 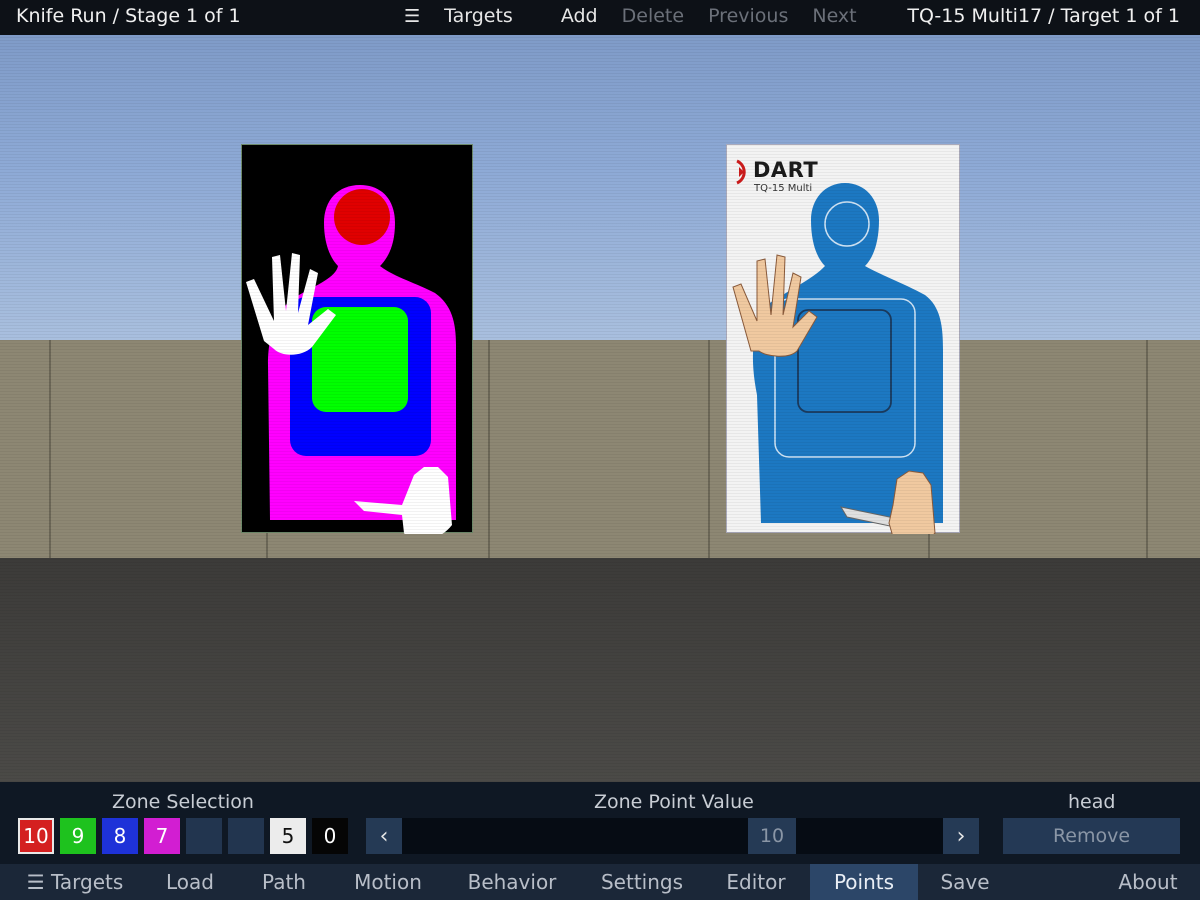 I want to click on zone-target, so click(x=357, y=339).